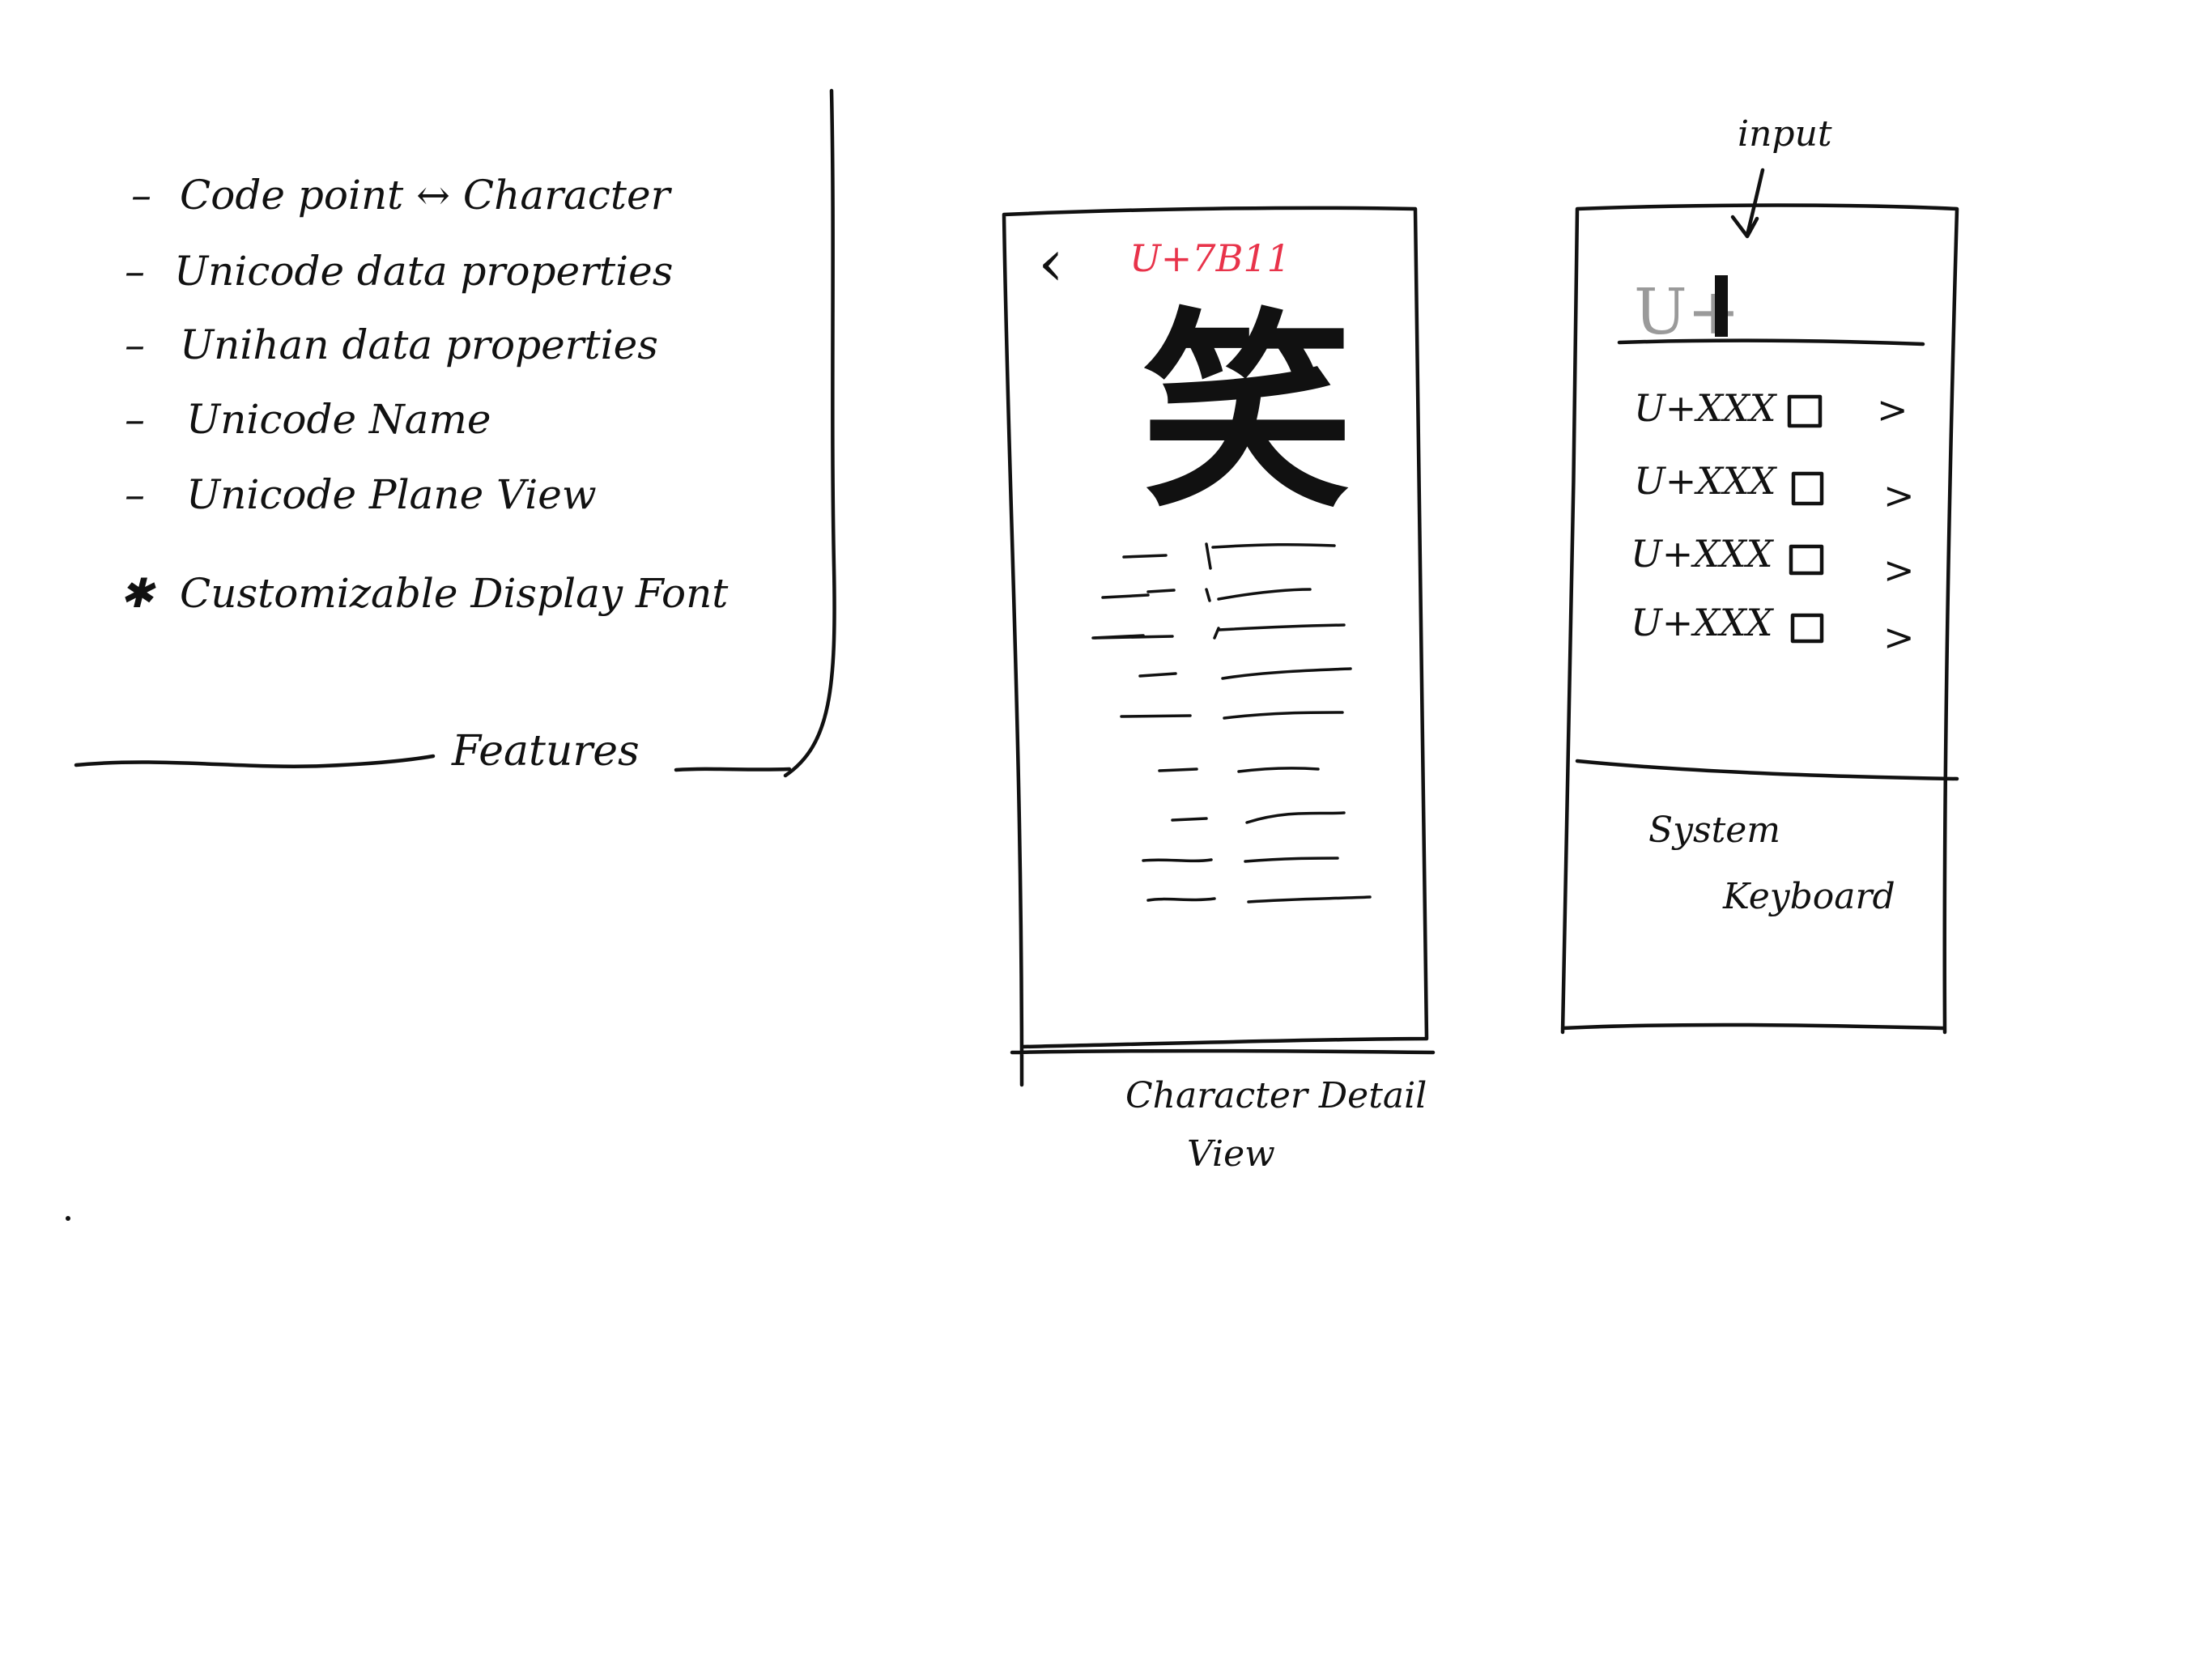  I want to click on detail-caption-line2: View, so click(1231, 1154).